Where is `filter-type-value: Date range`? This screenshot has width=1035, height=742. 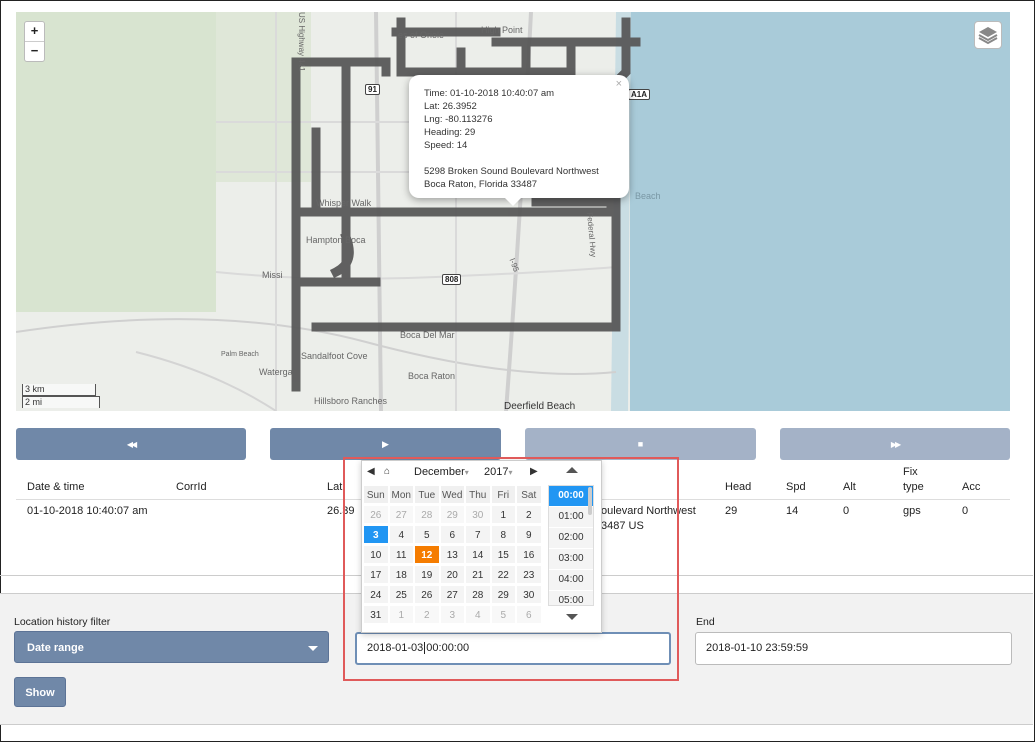
filter-type-value: Date range is located at coordinates (55, 648).